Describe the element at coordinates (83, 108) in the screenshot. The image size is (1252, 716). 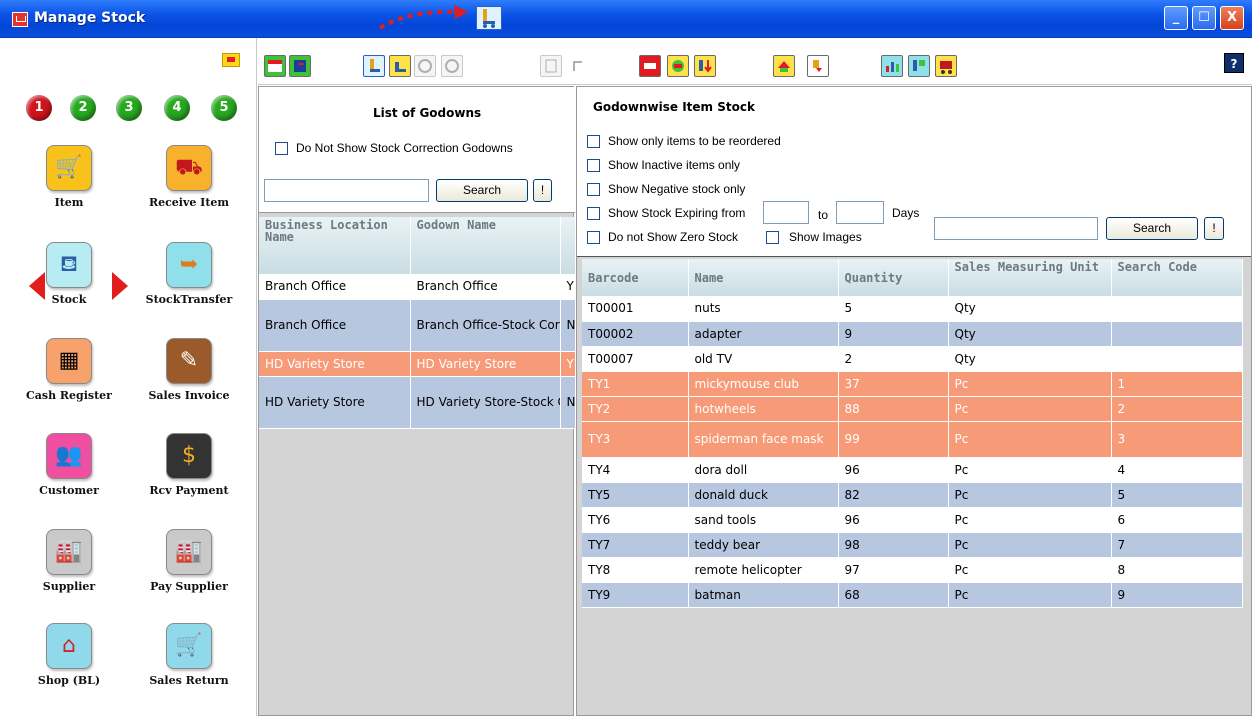
I see `step-2-button: 2` at that location.